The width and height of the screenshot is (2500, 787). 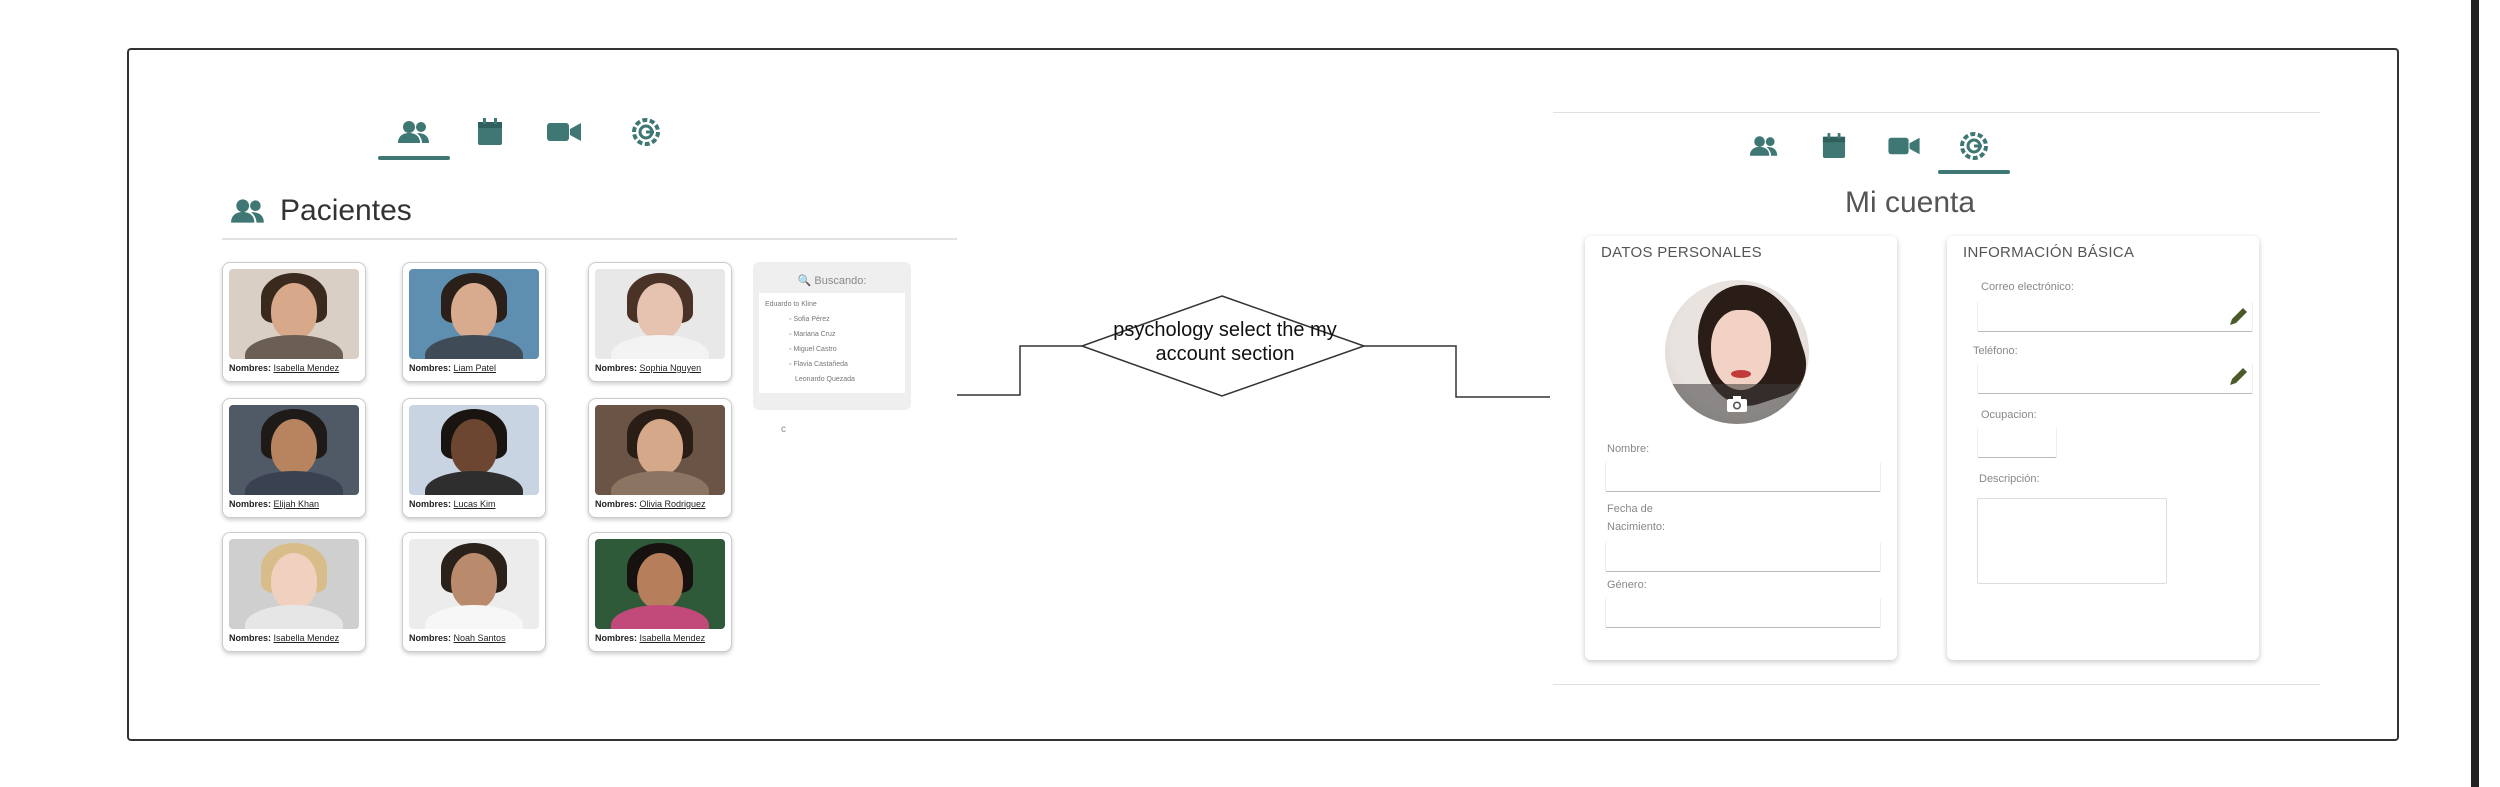 I want to click on settings-icon, so click(x=1974, y=146).